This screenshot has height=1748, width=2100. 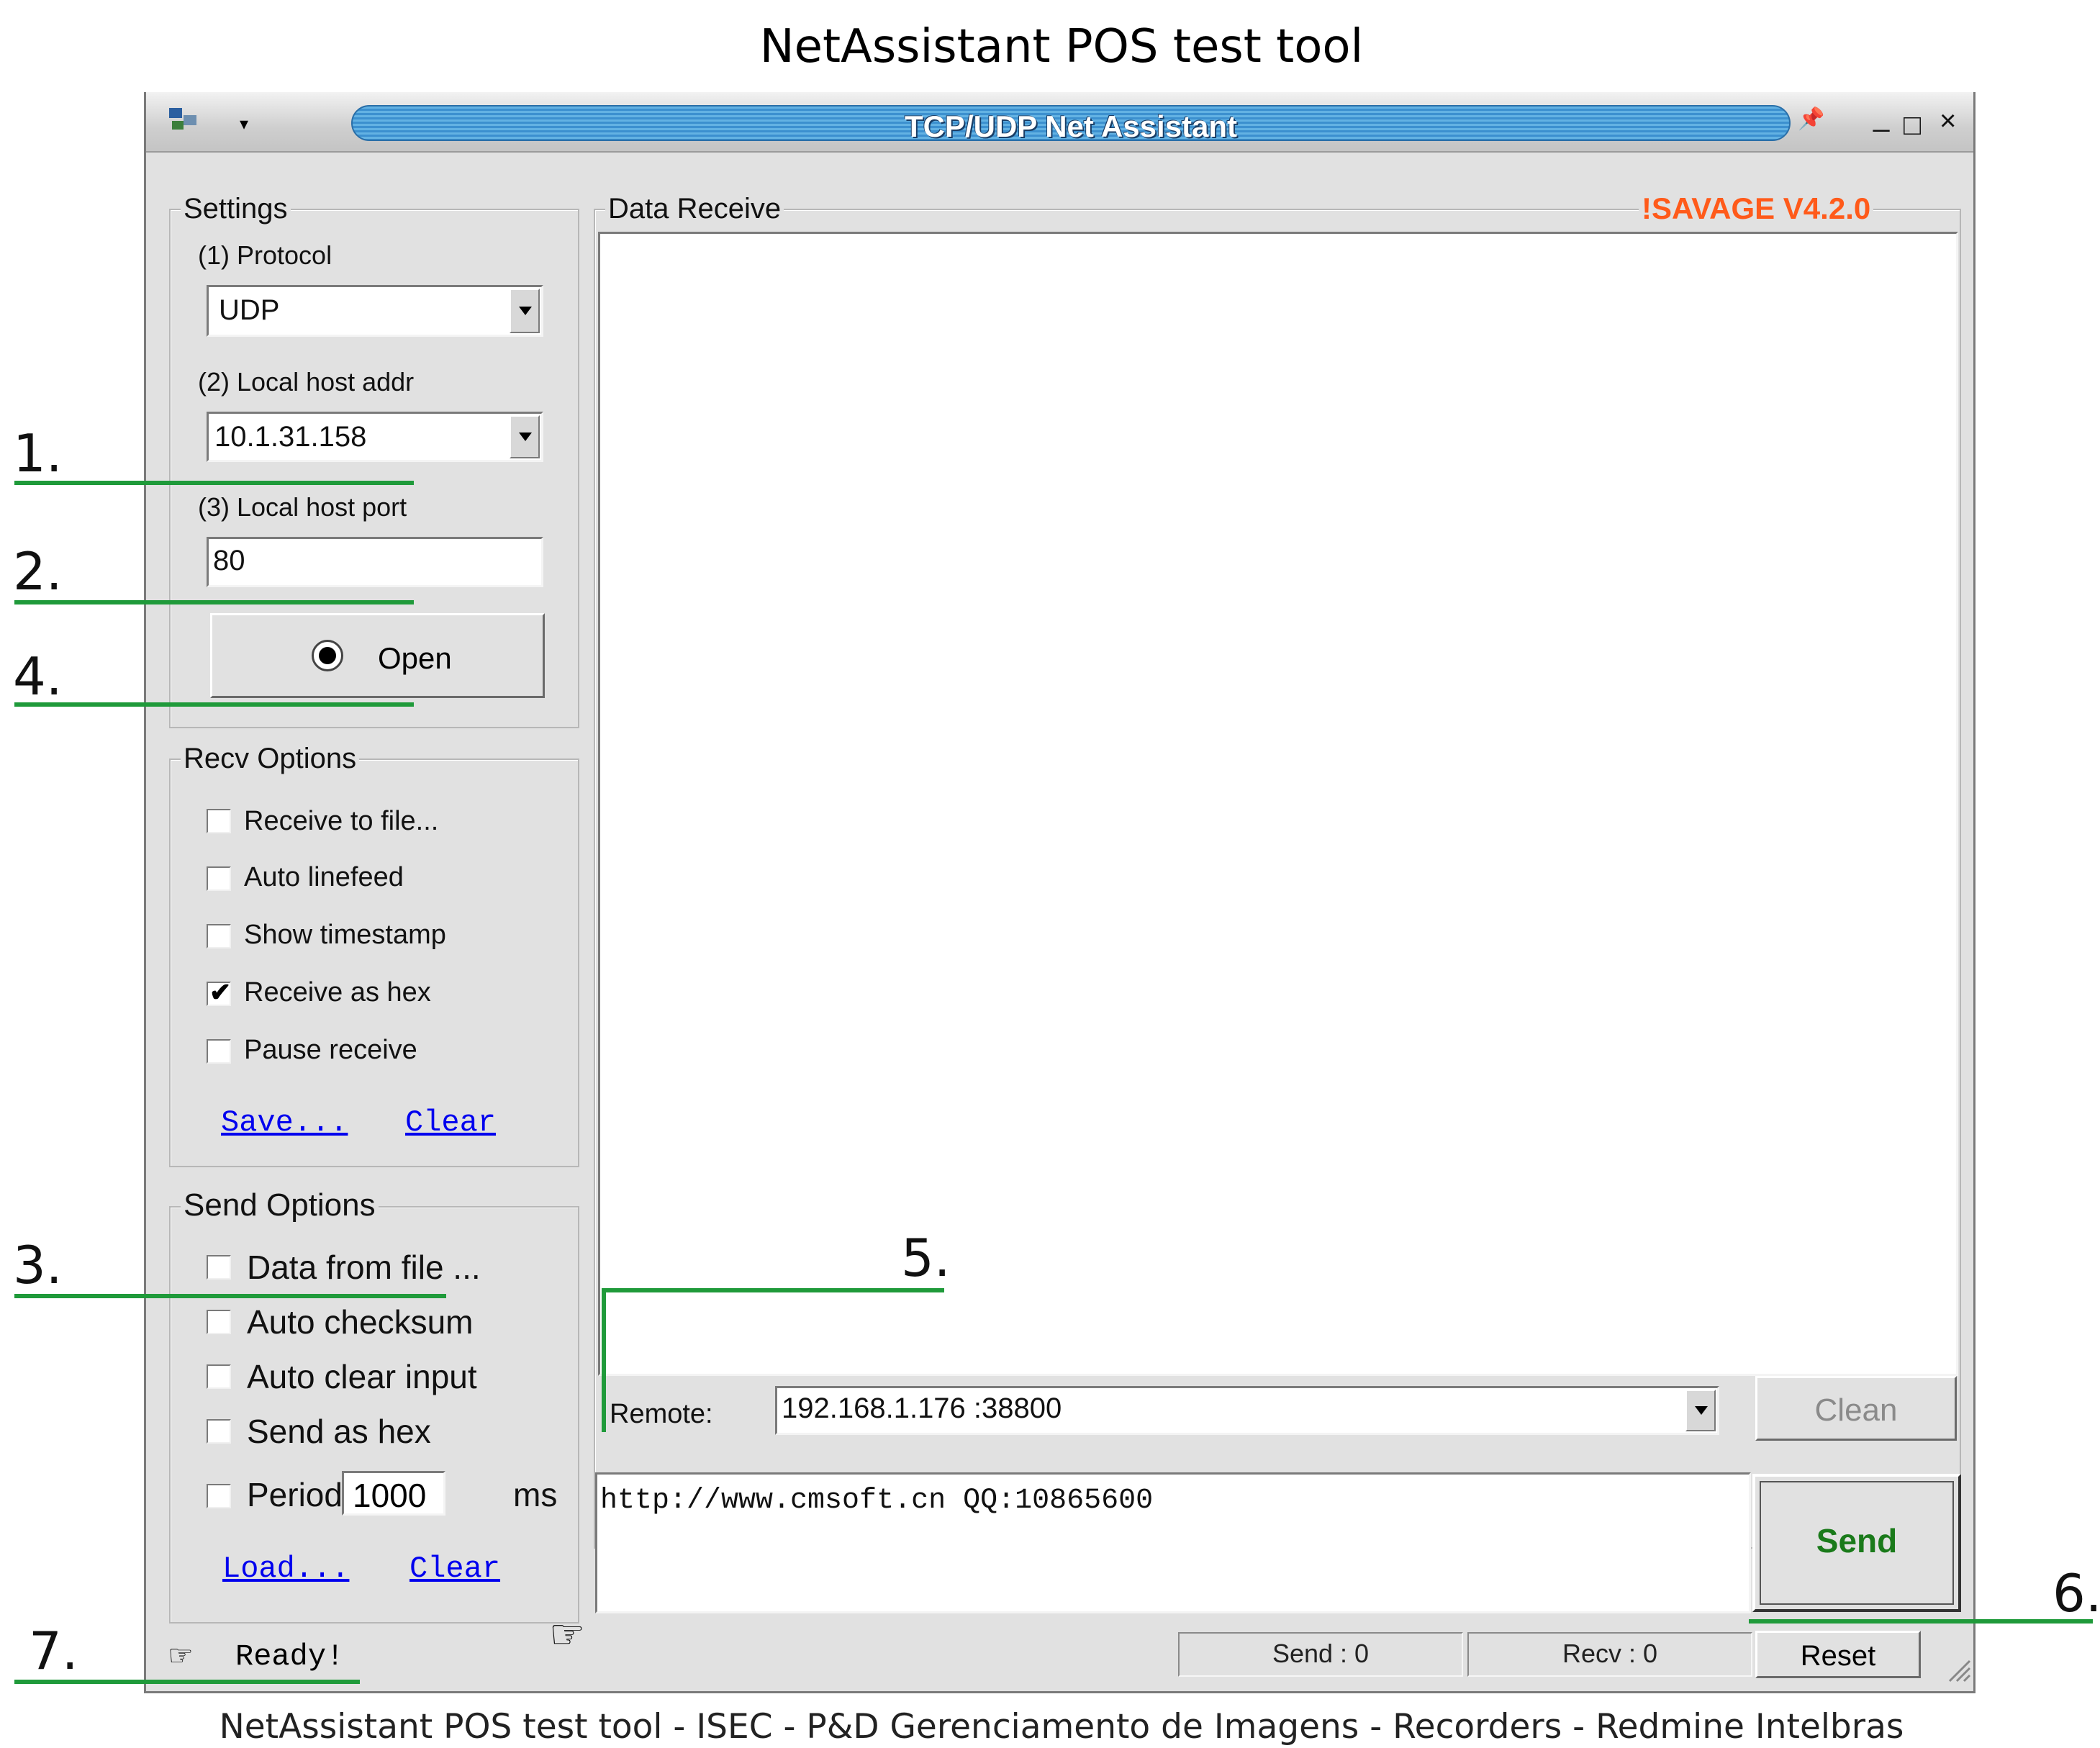 What do you see at coordinates (219, 1267) in the screenshot?
I see `data-from-file-checkbox` at bounding box center [219, 1267].